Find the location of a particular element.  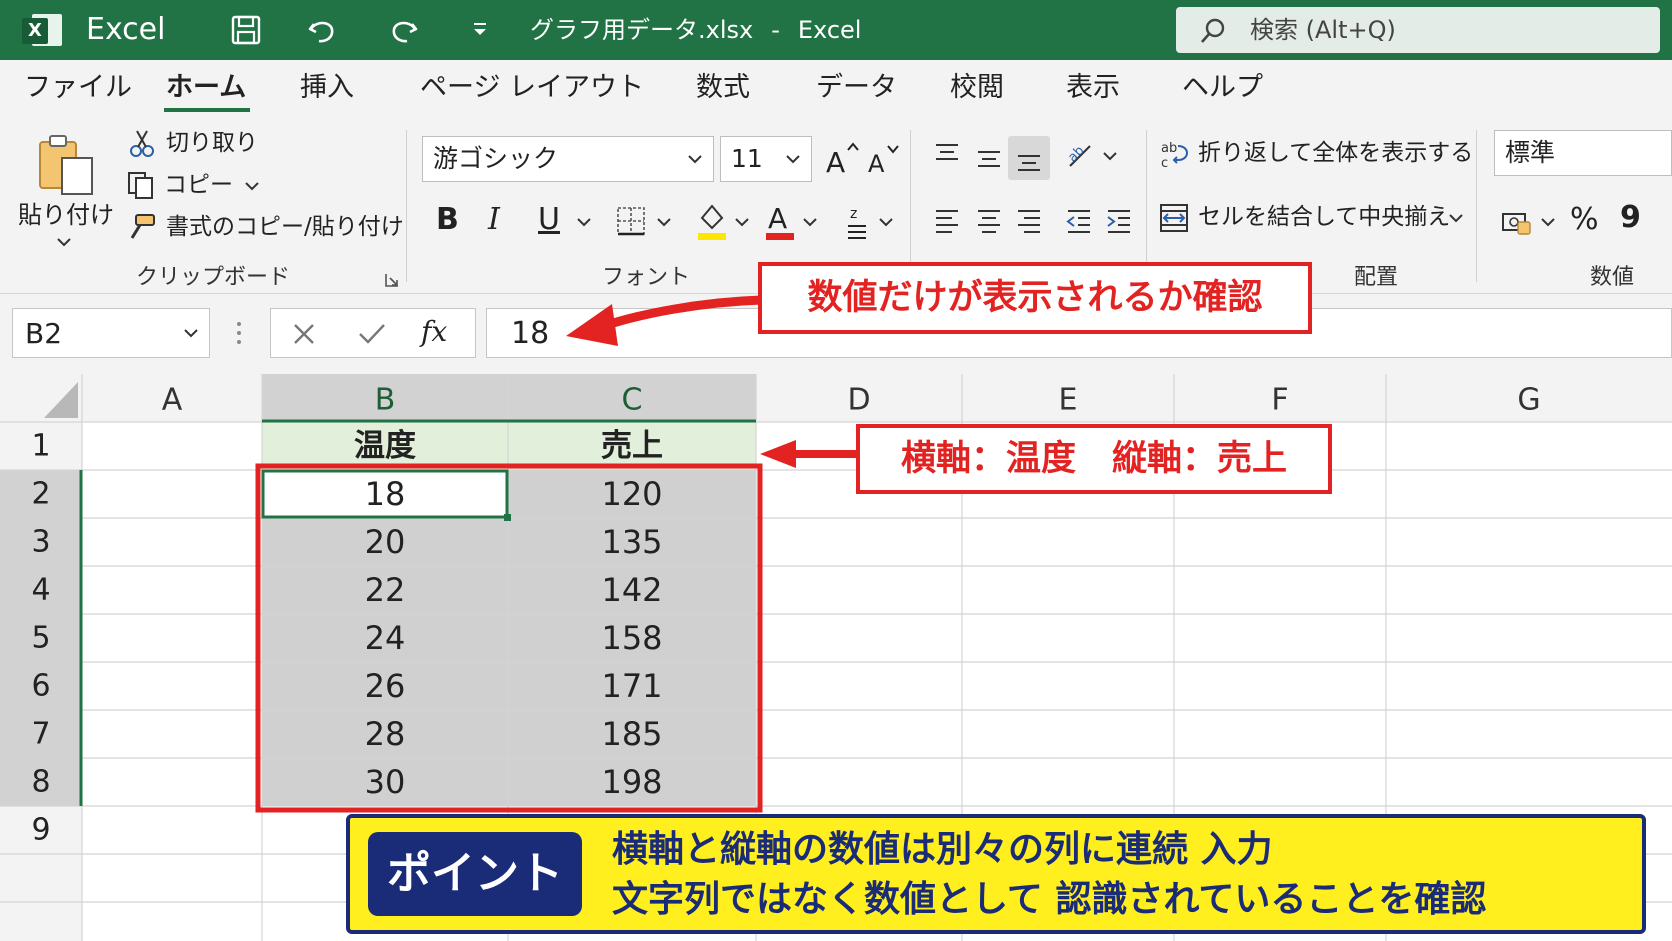

arrow-to-formula-head is located at coordinates (592, 325).